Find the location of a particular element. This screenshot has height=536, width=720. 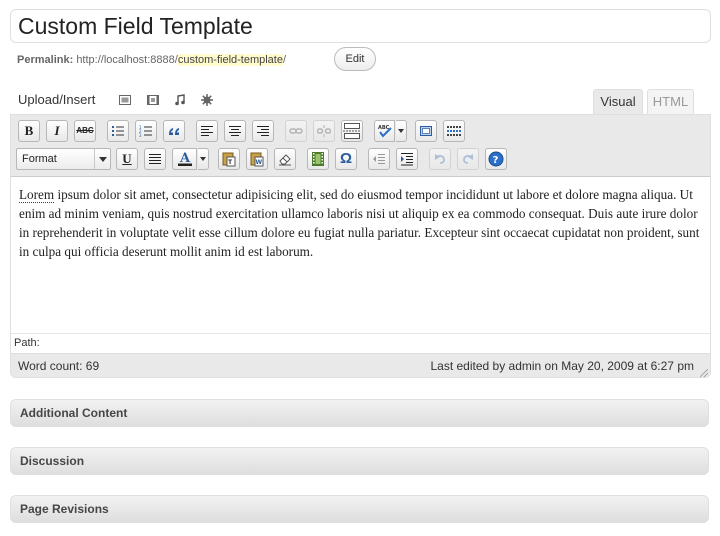

fullscreen-icon is located at coordinates (426, 131).